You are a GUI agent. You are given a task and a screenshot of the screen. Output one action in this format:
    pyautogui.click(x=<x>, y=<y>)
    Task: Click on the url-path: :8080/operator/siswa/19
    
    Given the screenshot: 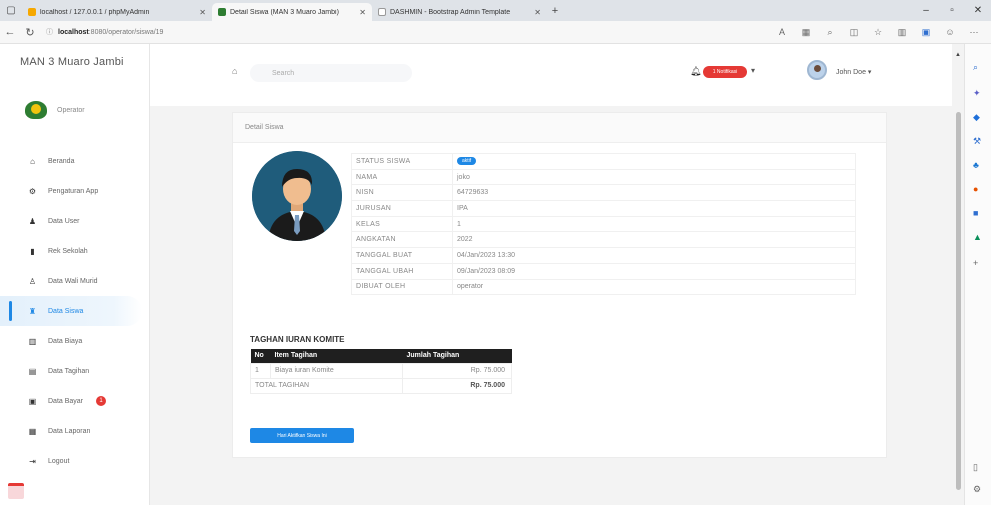 What is the action you would take?
    pyautogui.click(x=126, y=32)
    